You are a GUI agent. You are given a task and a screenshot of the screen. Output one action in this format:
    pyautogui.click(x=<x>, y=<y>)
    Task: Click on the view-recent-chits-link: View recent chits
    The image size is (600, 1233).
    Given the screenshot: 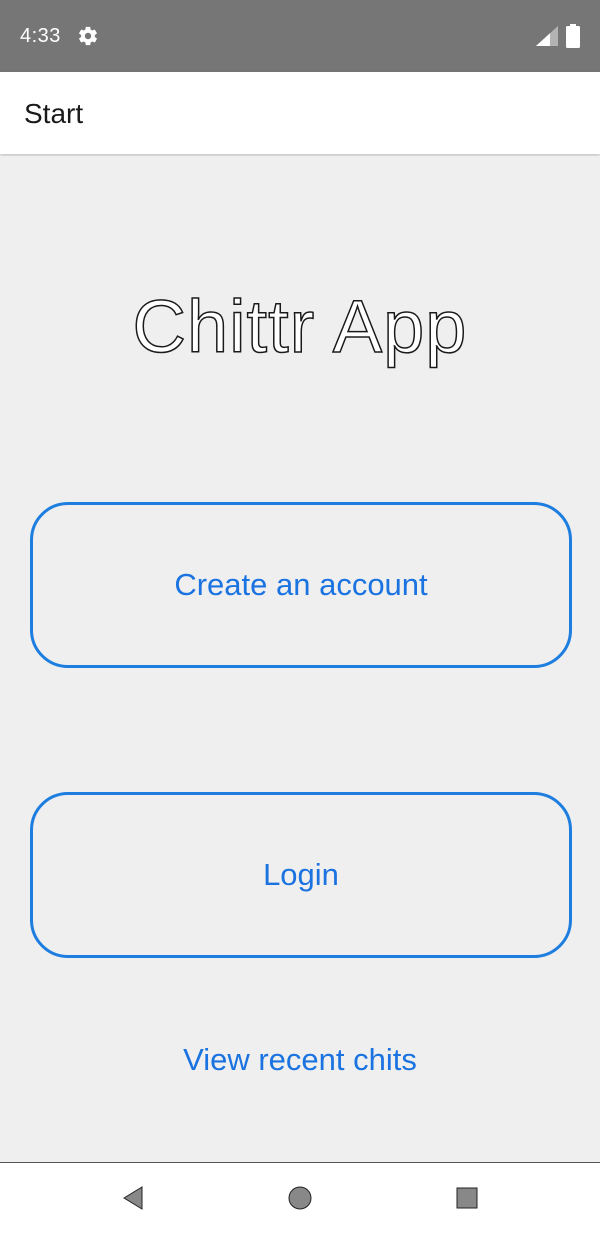 What is the action you would take?
    pyautogui.click(x=300, y=1060)
    